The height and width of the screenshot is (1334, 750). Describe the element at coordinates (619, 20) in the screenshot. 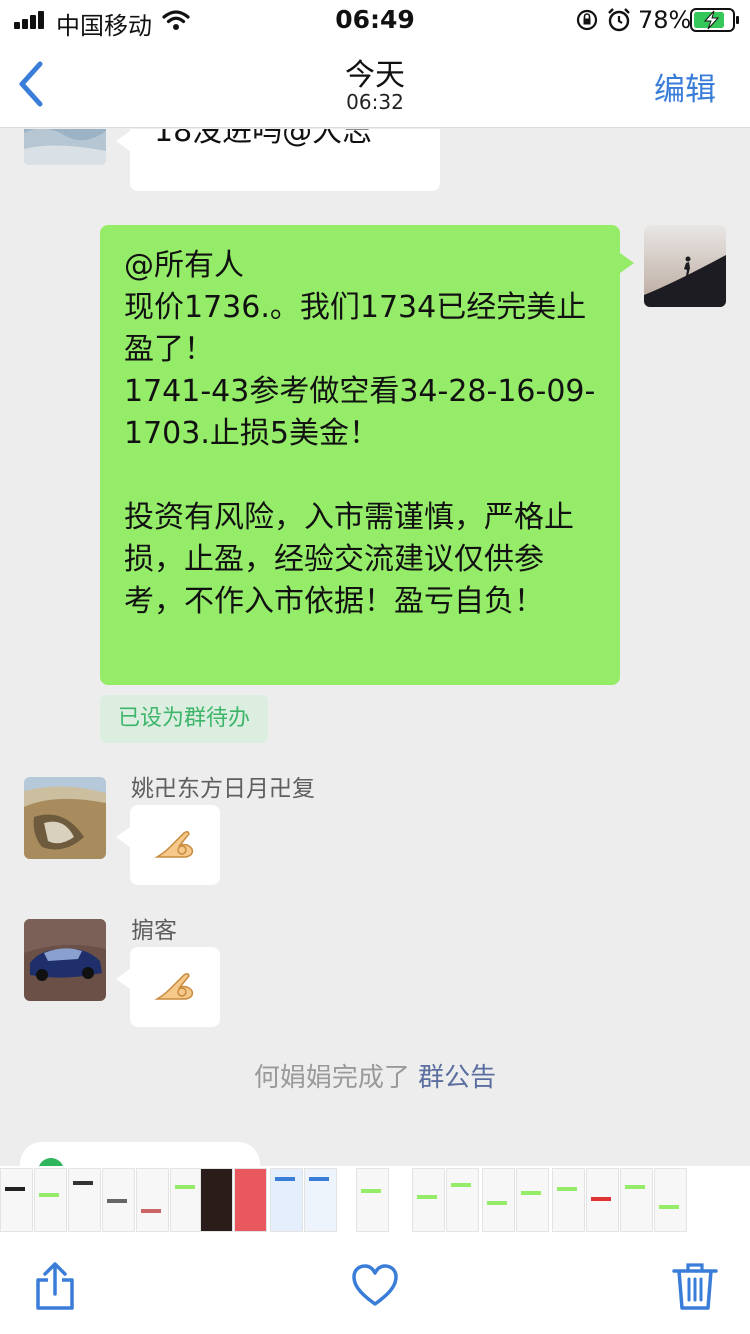

I see `alarm-icon` at that location.